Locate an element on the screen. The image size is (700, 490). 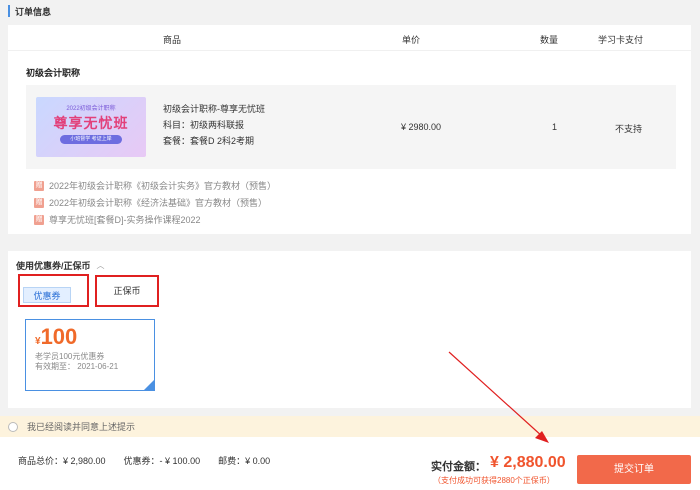
thumb-top-text: 2022初级会计职称 is located at coordinates (91, 109).